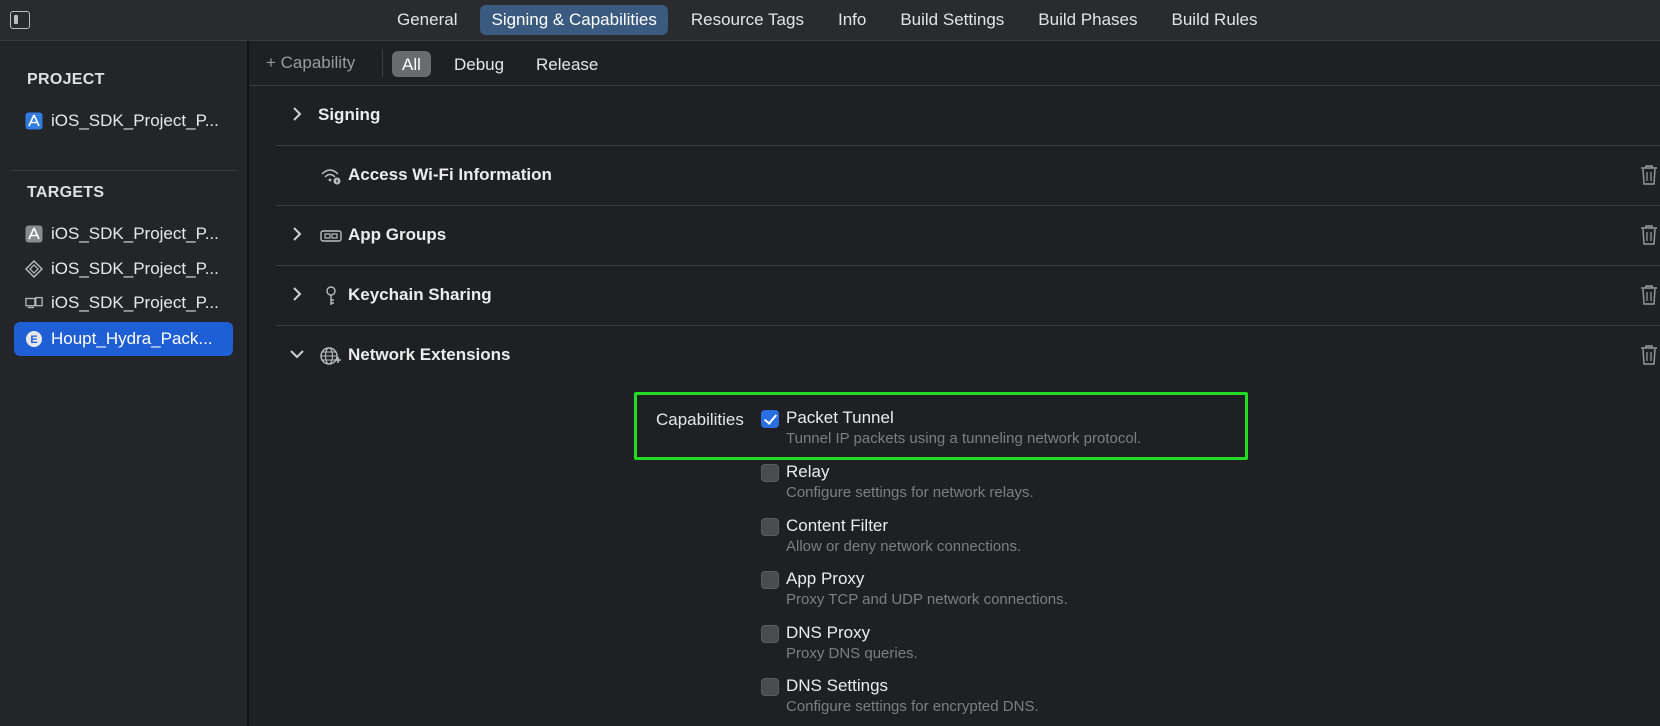  What do you see at coordinates (450, 174) in the screenshot?
I see `capability-title: Access Wi-Fi Information` at bounding box center [450, 174].